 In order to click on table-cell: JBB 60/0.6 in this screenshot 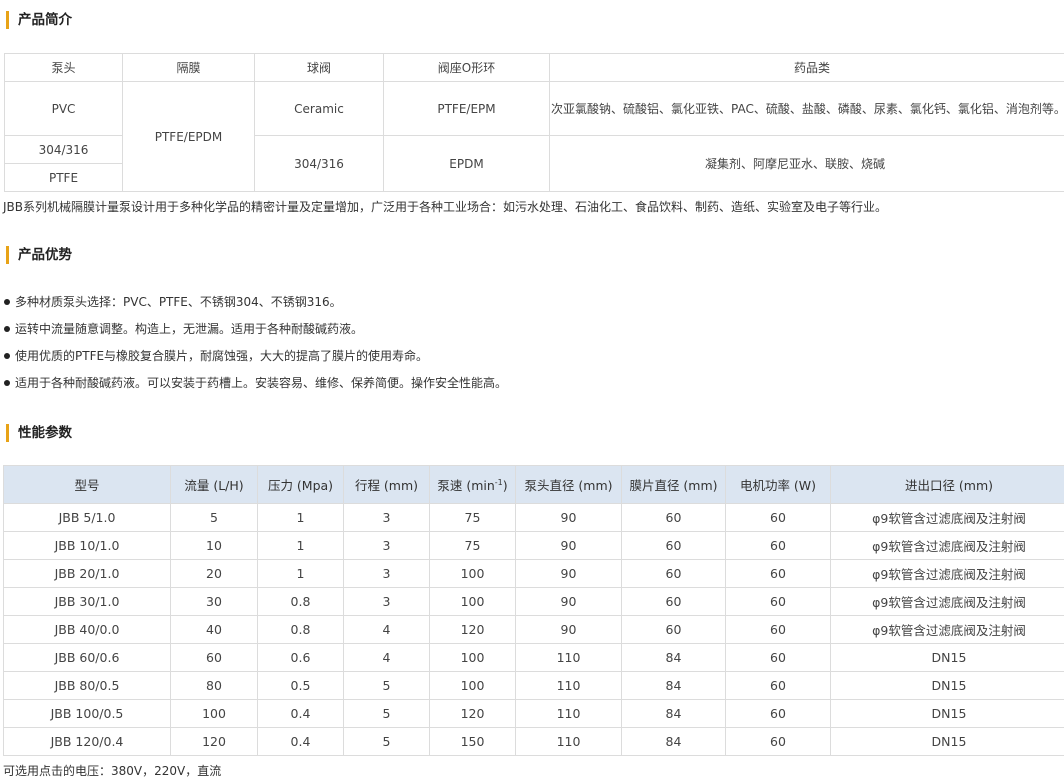, I will do `click(87, 657)`.